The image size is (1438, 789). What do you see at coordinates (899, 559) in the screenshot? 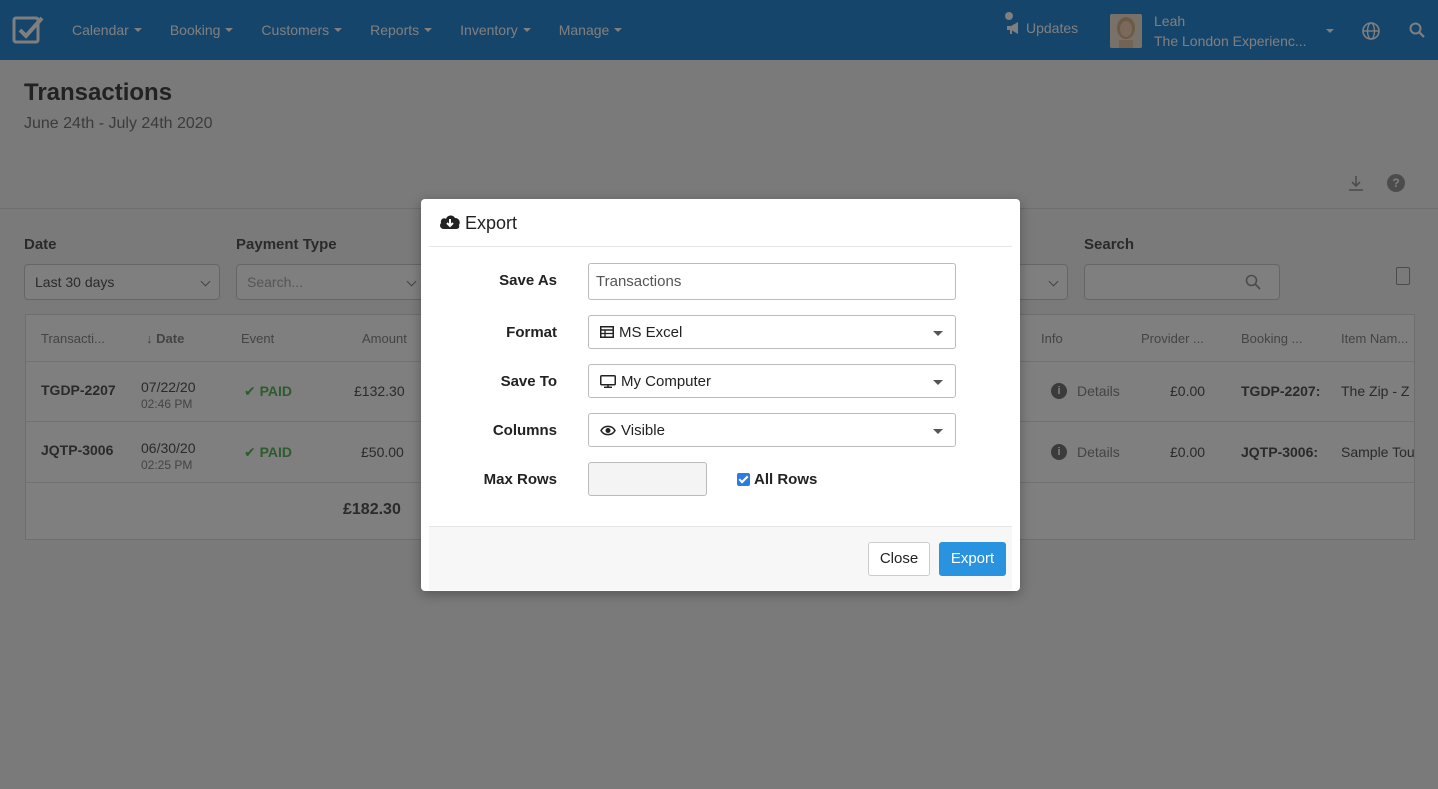
I see `close-button: Close` at bounding box center [899, 559].